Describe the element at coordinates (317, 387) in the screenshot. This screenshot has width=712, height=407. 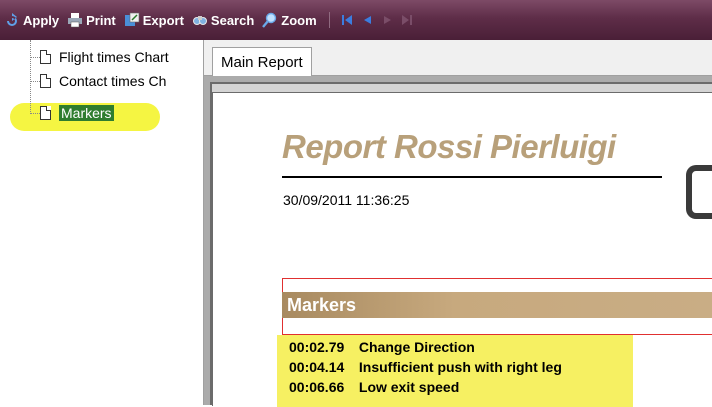
I see `marker-time: 00:06.66` at that location.